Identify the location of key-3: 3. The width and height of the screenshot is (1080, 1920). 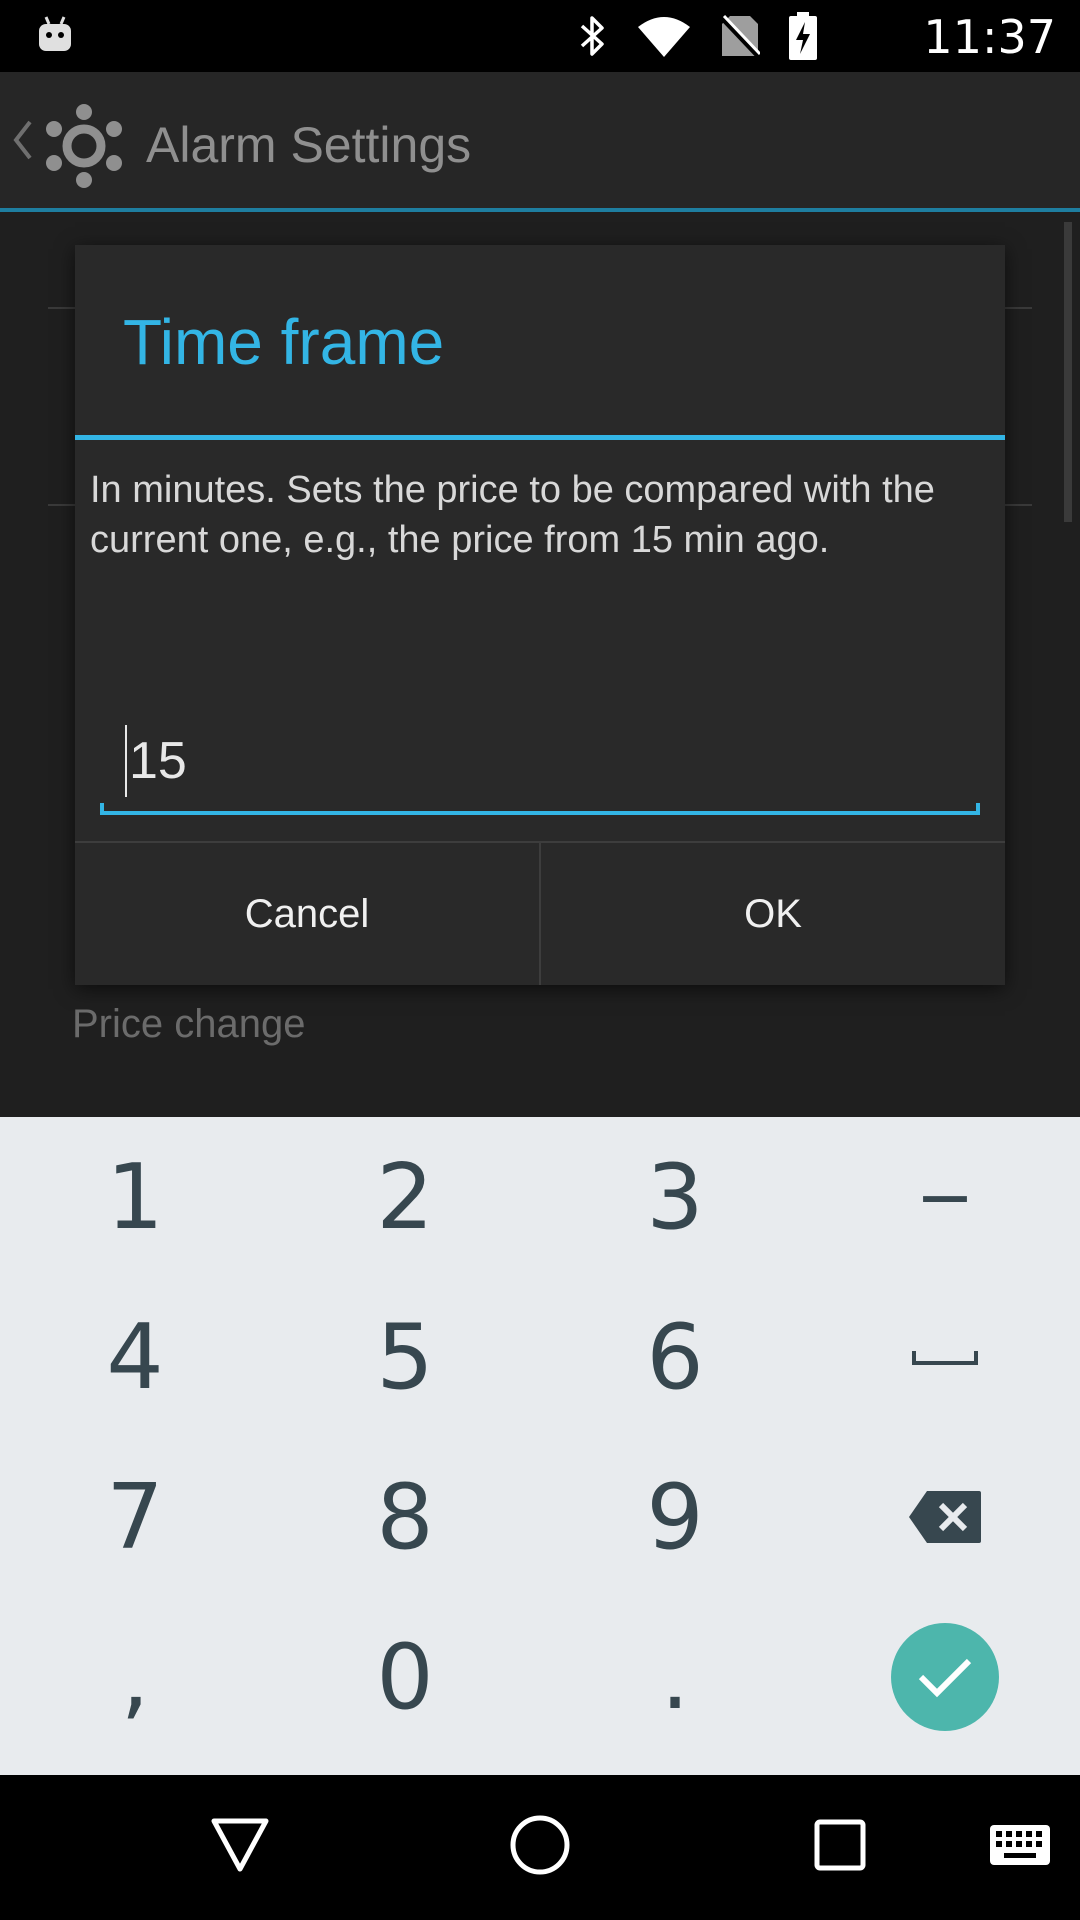
(675, 1197).